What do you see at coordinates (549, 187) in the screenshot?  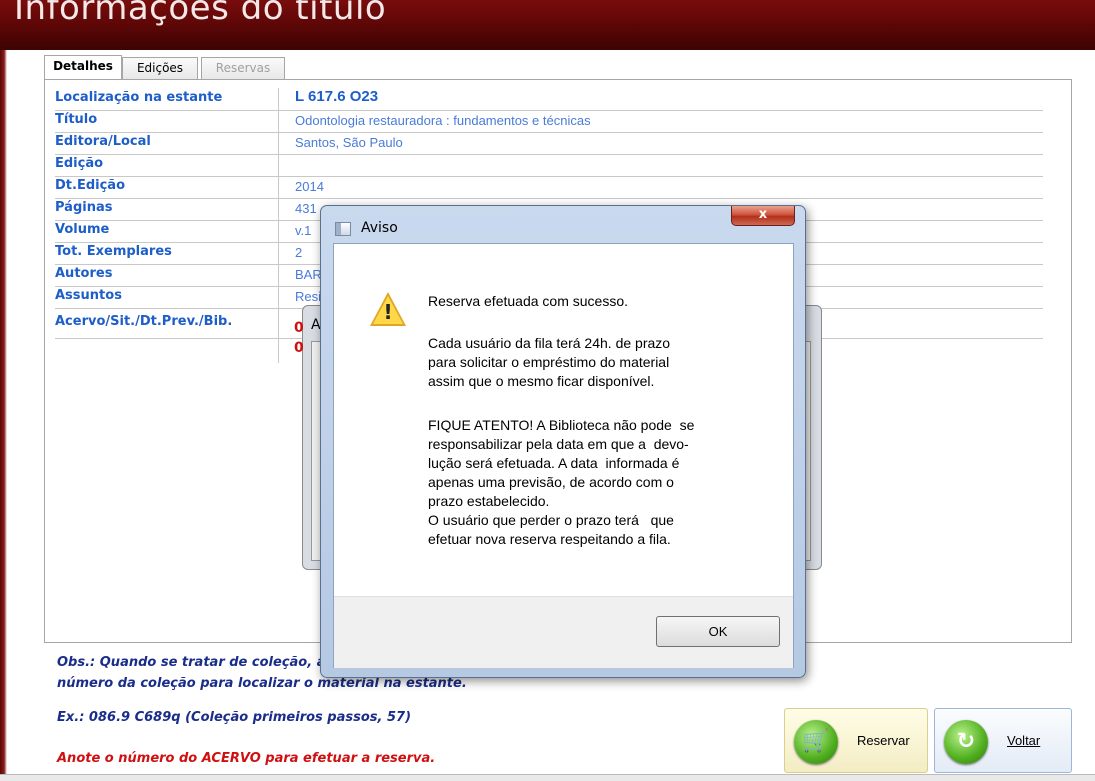 I see `detail-row-dt-edicao: Dt.Edição 2014` at bounding box center [549, 187].